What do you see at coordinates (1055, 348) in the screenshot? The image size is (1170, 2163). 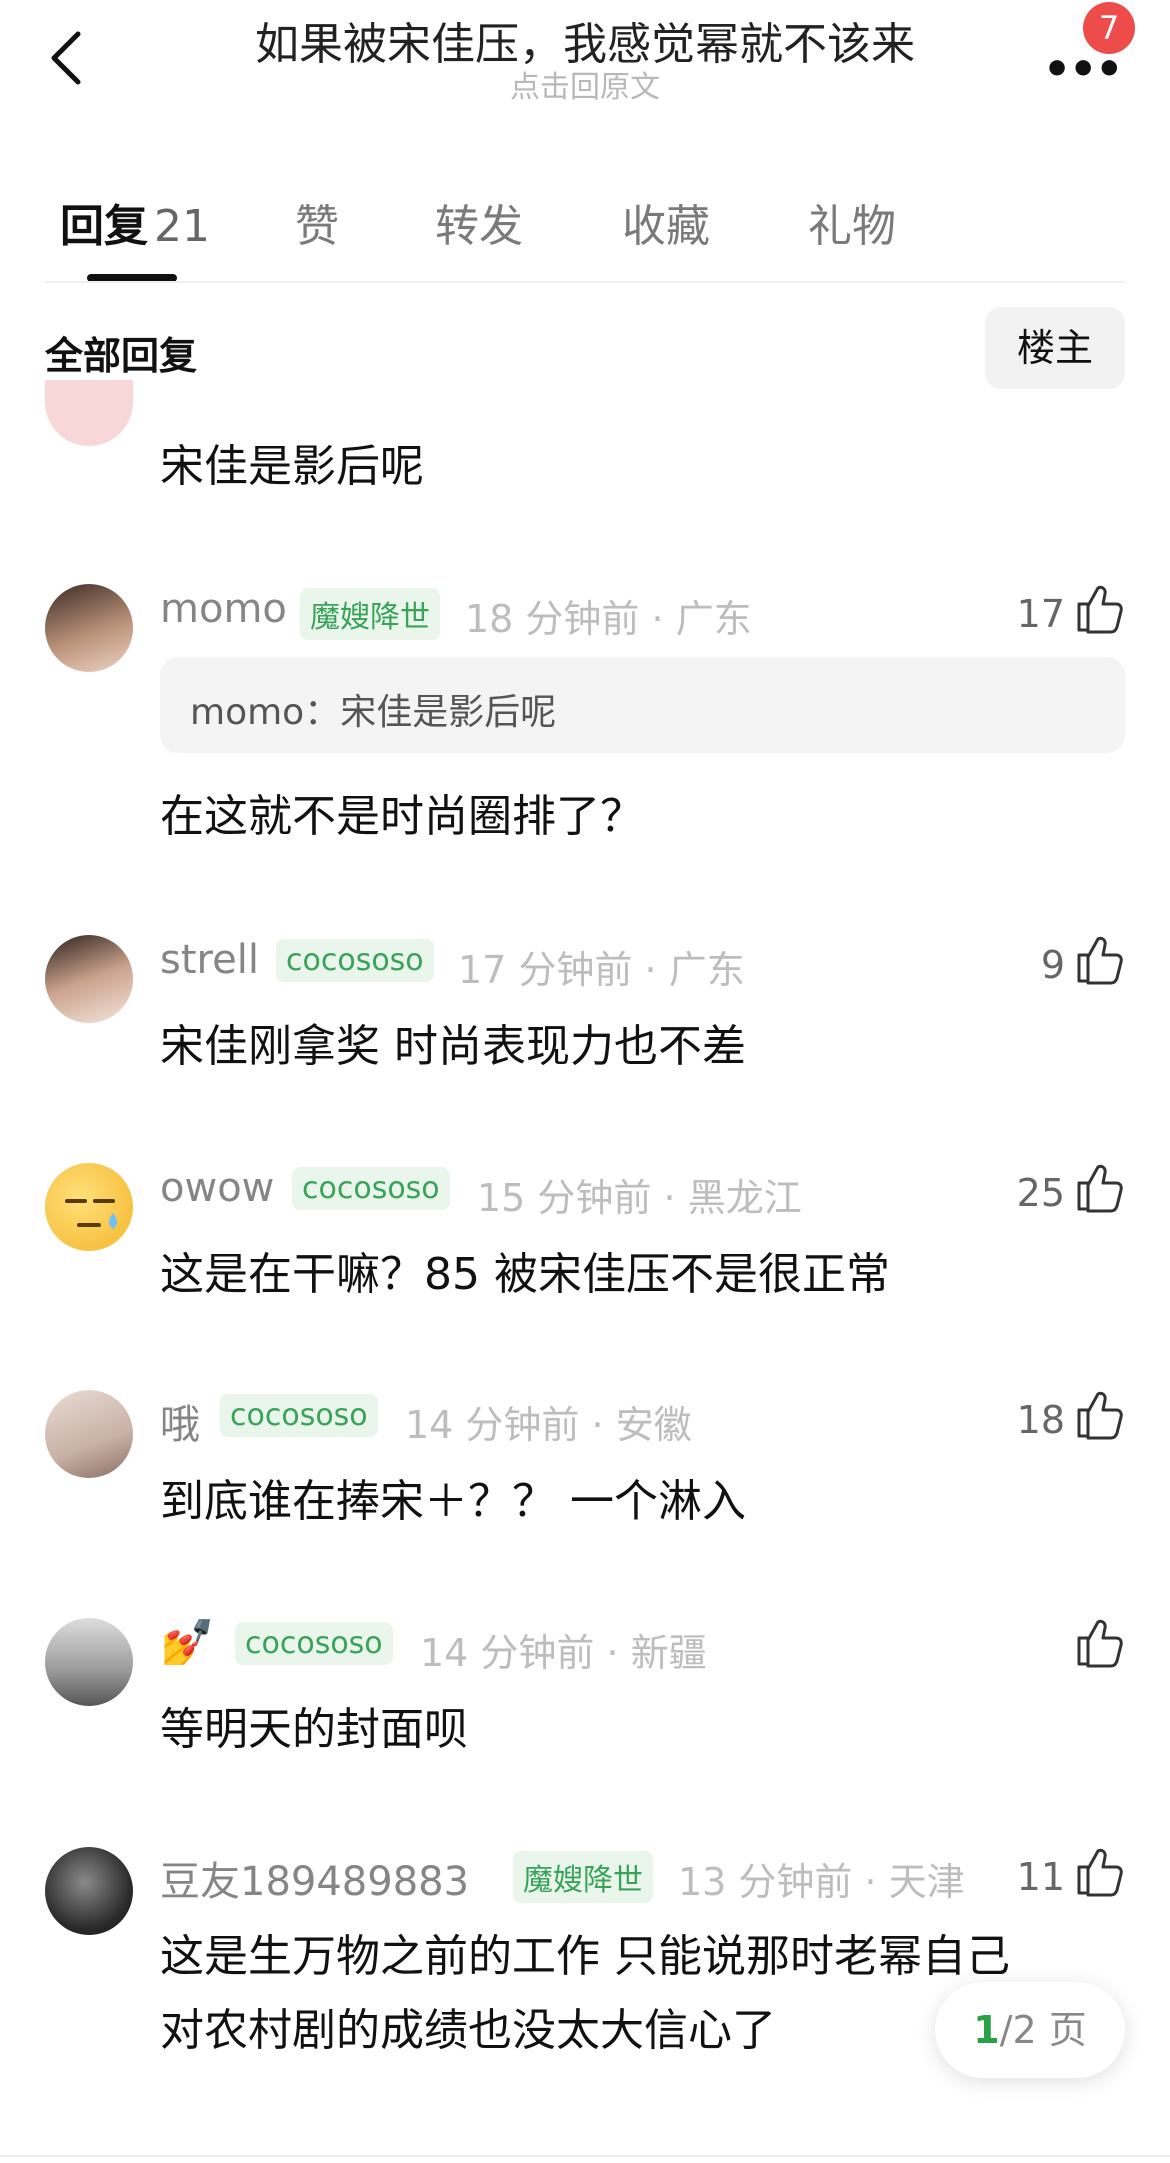 I see `op-only-button: 楼主` at bounding box center [1055, 348].